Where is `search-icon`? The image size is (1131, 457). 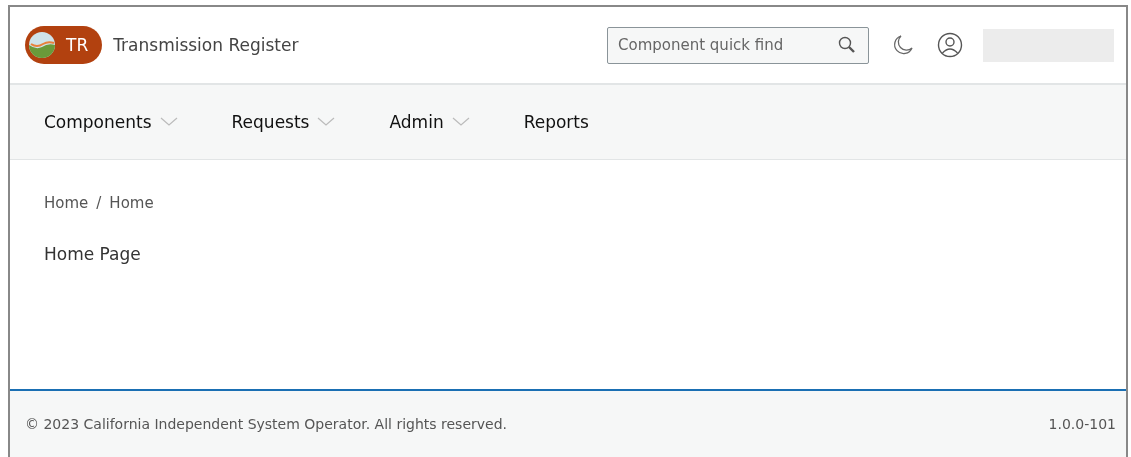
search-icon is located at coordinates (847, 44).